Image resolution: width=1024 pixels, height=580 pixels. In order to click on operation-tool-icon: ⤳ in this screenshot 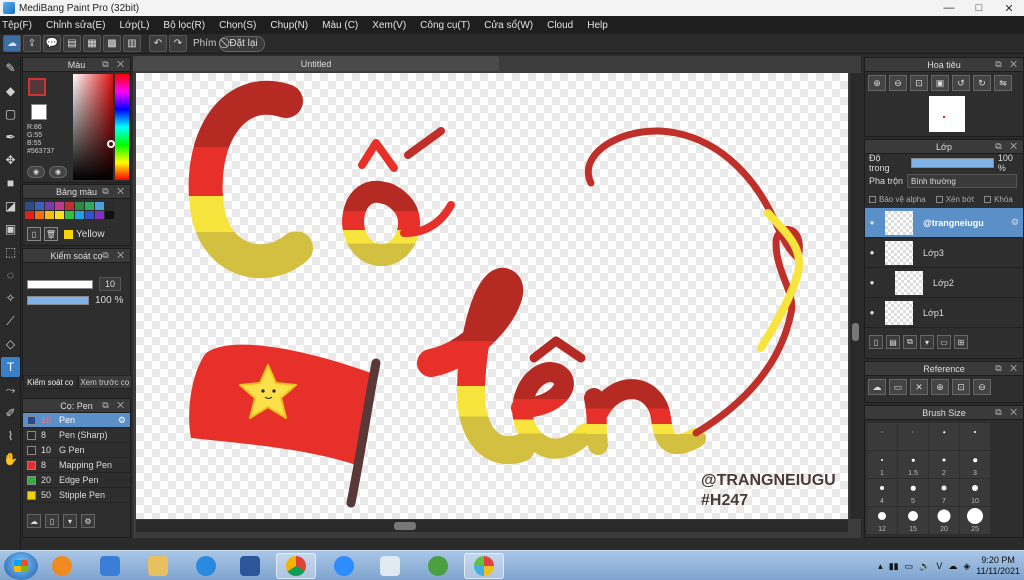, I will do `click(10, 390)`.